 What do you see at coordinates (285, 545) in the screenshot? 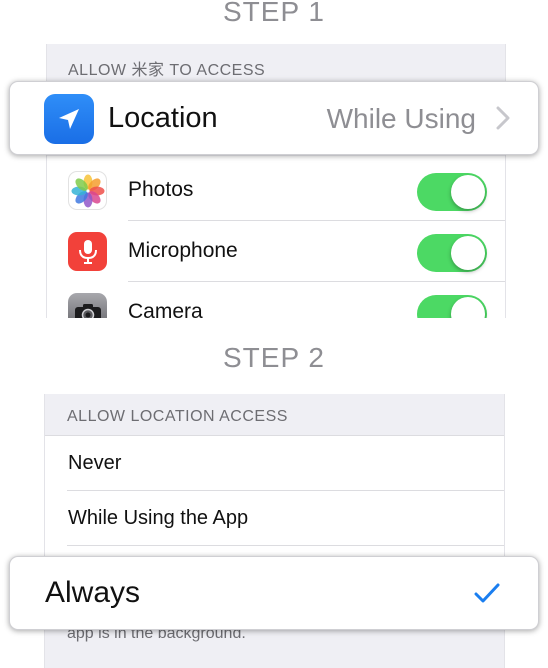
I see `row-divider` at bounding box center [285, 545].